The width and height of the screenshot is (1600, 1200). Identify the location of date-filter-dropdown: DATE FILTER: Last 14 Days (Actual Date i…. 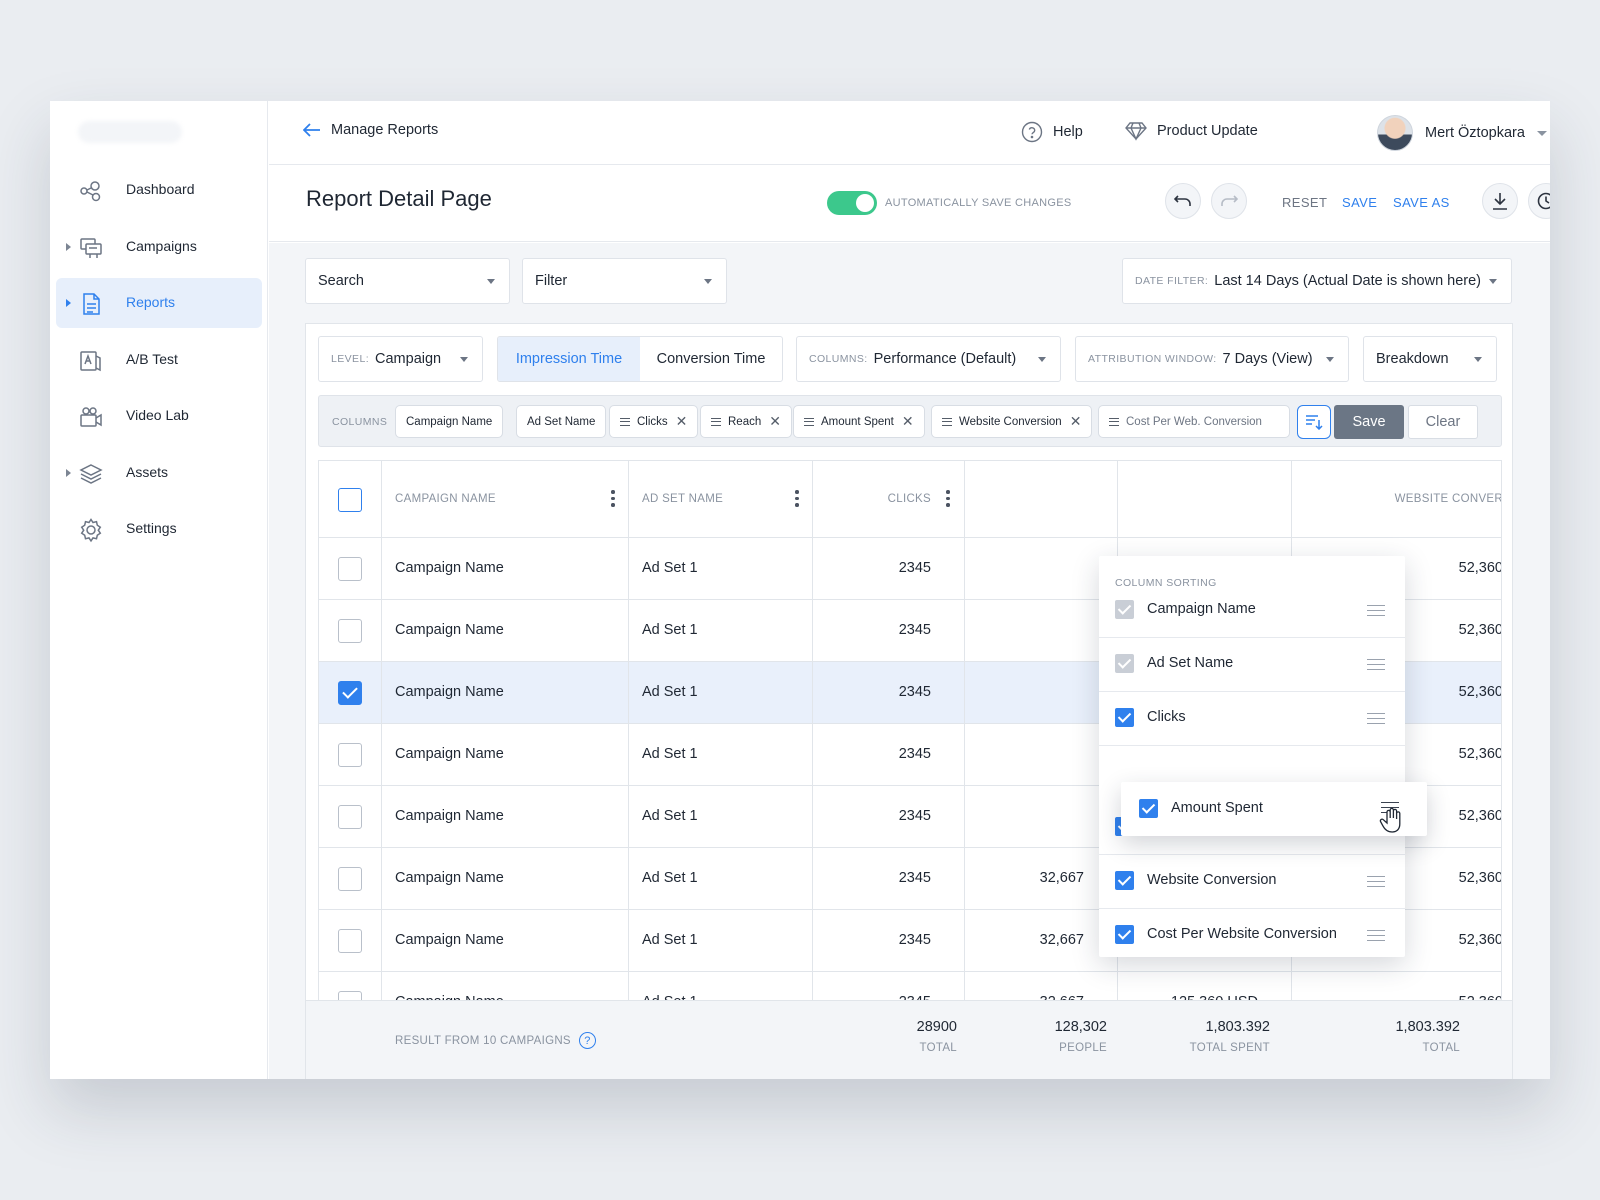
(1317, 281).